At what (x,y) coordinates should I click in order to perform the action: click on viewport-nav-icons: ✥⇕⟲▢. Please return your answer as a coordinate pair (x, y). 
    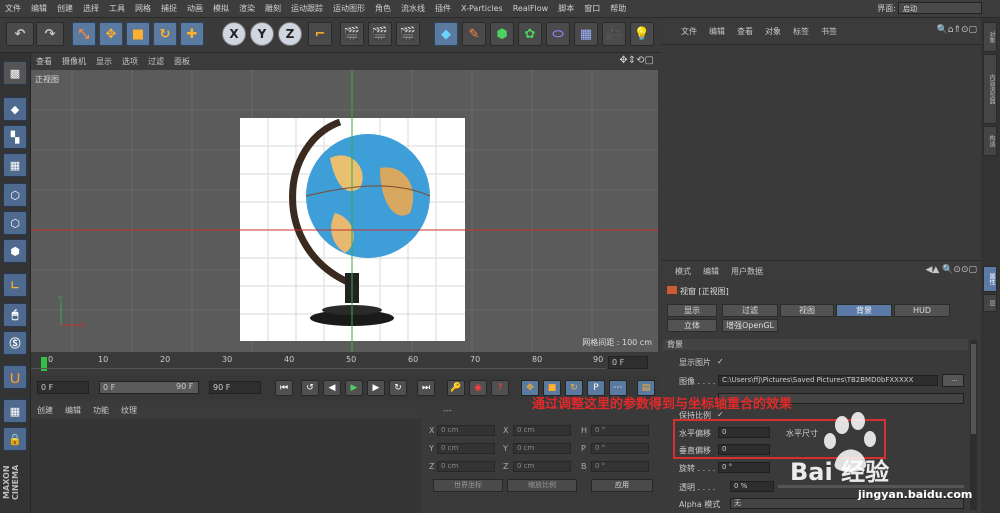
    Looking at the image, I should click on (636, 60).